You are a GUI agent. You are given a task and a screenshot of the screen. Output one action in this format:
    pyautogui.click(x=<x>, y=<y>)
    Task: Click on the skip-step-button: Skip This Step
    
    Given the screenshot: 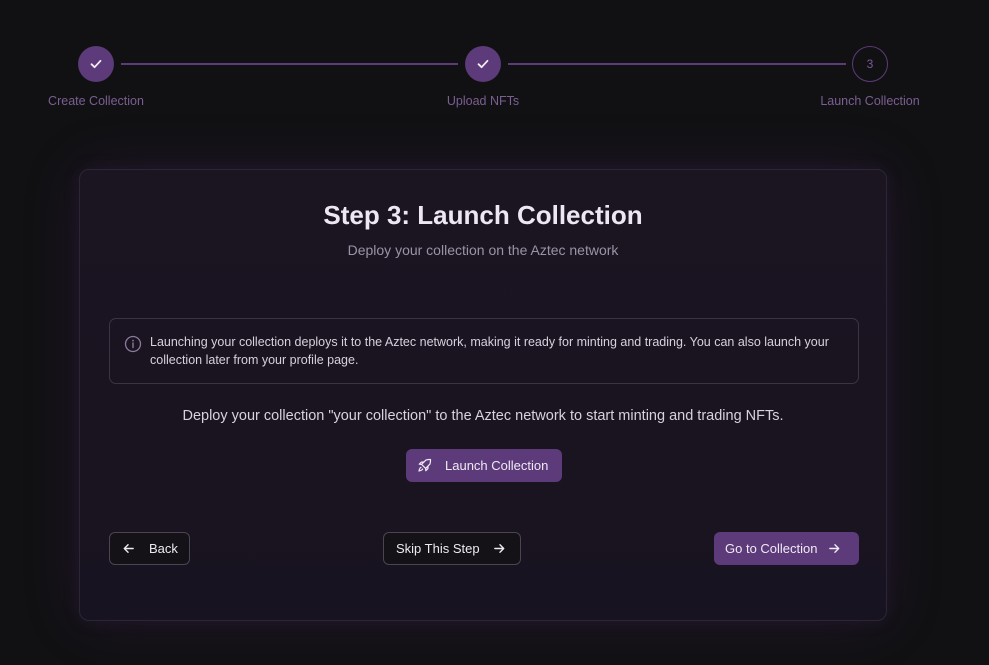 What is the action you would take?
    pyautogui.click(x=452, y=548)
    